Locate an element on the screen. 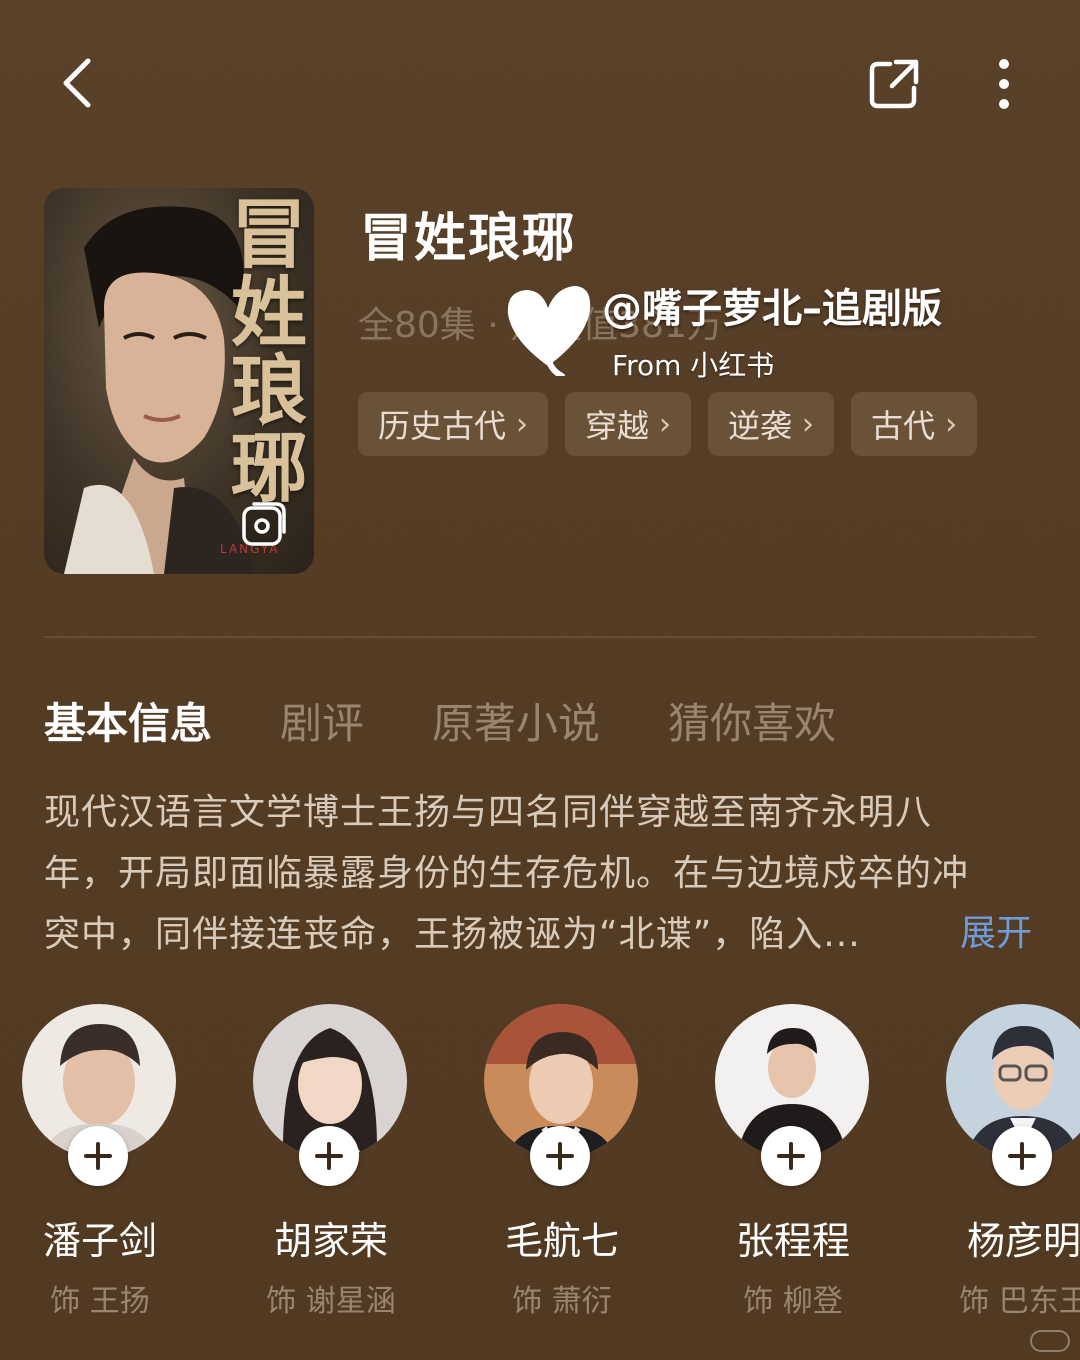 Image resolution: width=1080 pixels, height=1360 pixels. tag-time-travel: 穿越 › is located at coordinates (628, 424).